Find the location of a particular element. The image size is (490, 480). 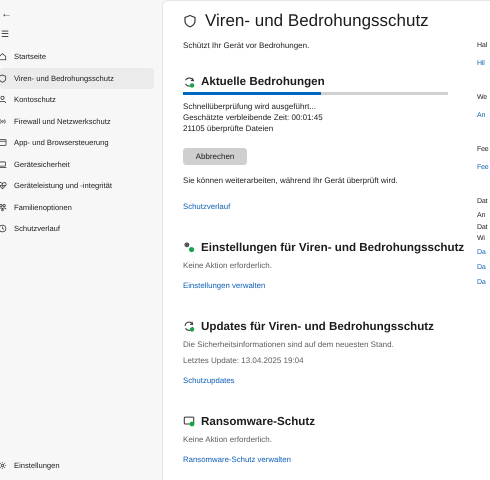

page-title: Viren- und Bedrohungsschutz is located at coordinates (317, 21).